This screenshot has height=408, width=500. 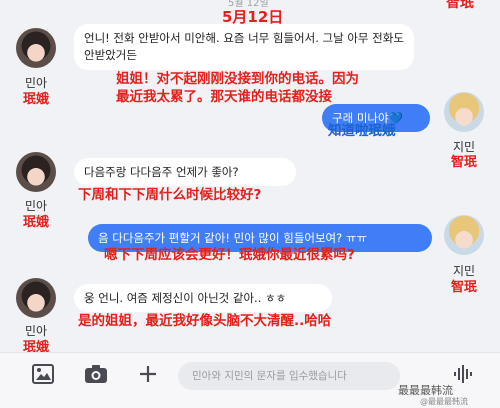 What do you see at coordinates (203, 298) in the screenshot?
I see `message-bubble: 웅 언니. 여즘 제정신이 아닌것 같아.. ㅎㅎ` at bounding box center [203, 298].